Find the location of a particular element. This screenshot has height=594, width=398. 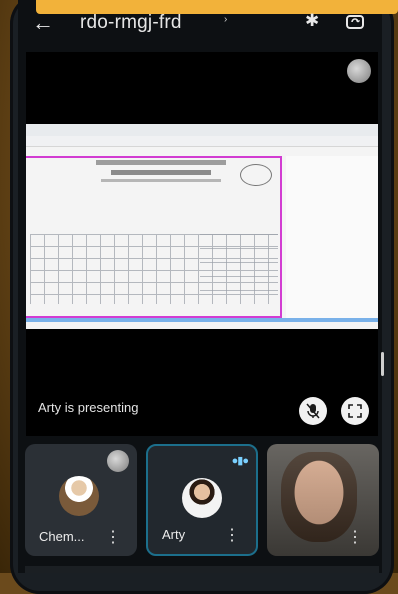

avatar is located at coordinates (118, 461).